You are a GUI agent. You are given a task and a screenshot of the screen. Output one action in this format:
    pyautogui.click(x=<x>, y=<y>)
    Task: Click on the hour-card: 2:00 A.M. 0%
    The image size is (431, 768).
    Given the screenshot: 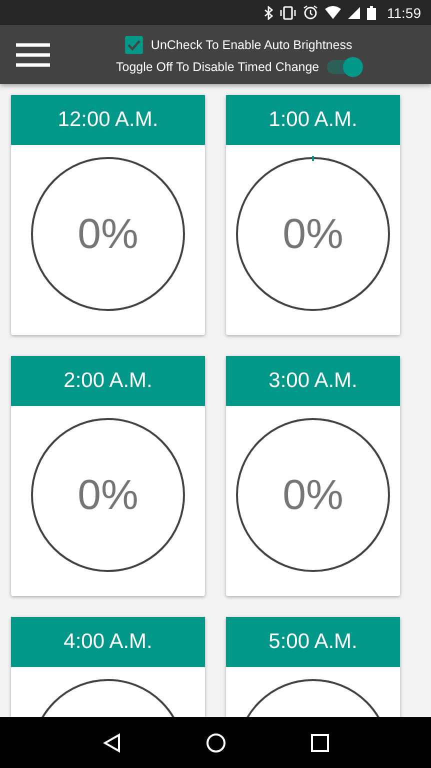 What is the action you would take?
    pyautogui.click(x=108, y=476)
    